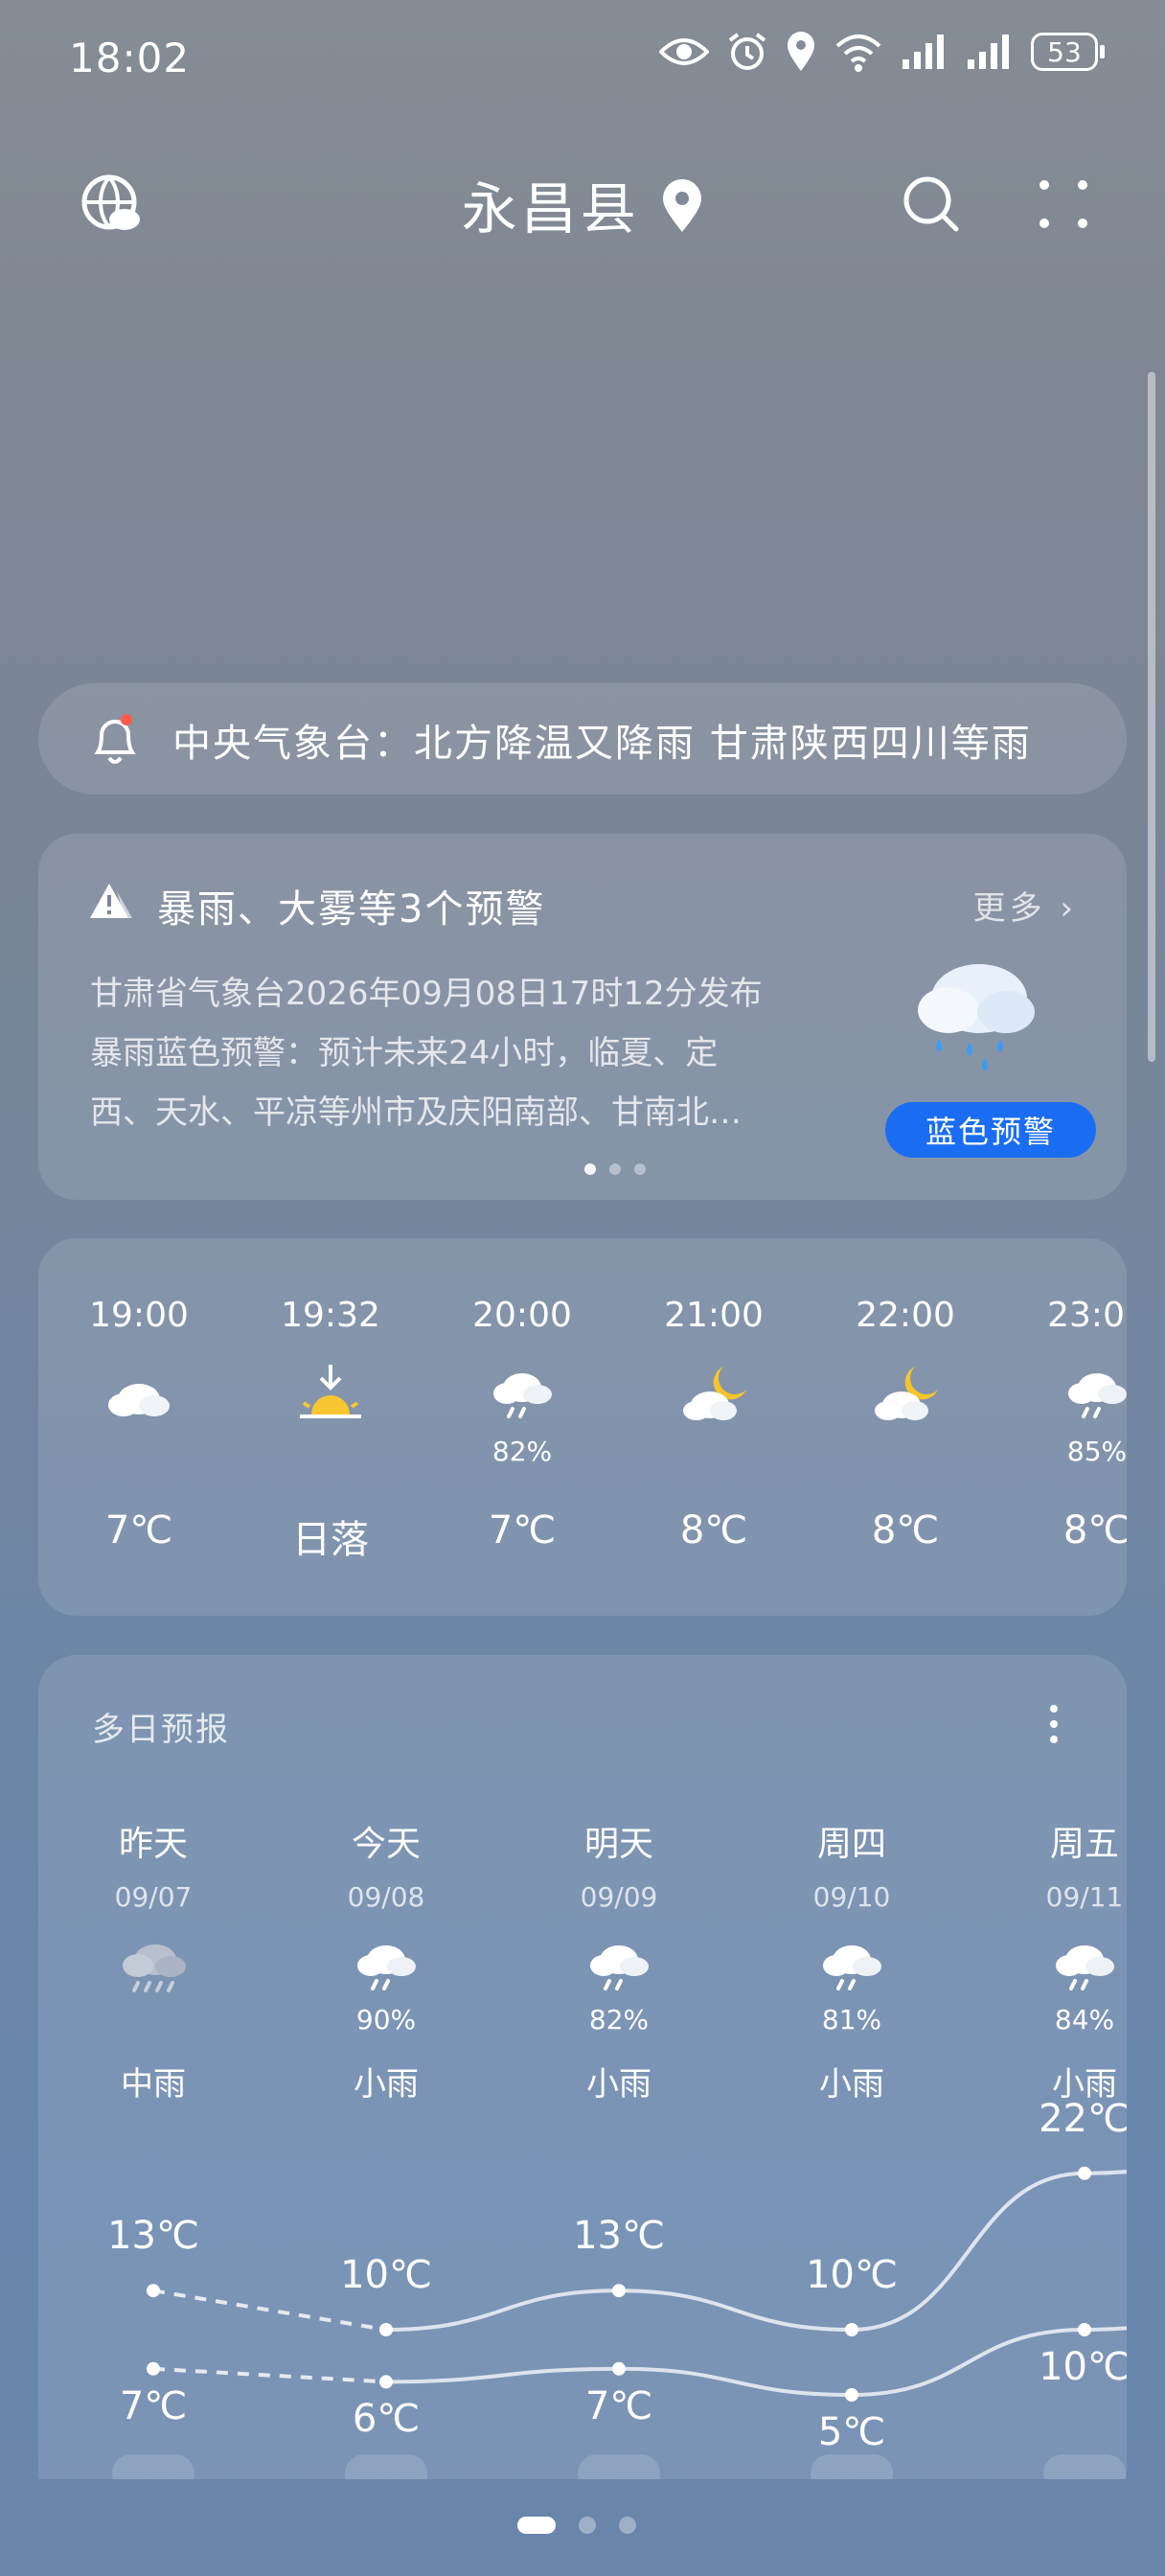 This screenshot has height=2576, width=1165. Describe the element at coordinates (1084, 1844) in the screenshot. I see `day-name: 周五` at that location.